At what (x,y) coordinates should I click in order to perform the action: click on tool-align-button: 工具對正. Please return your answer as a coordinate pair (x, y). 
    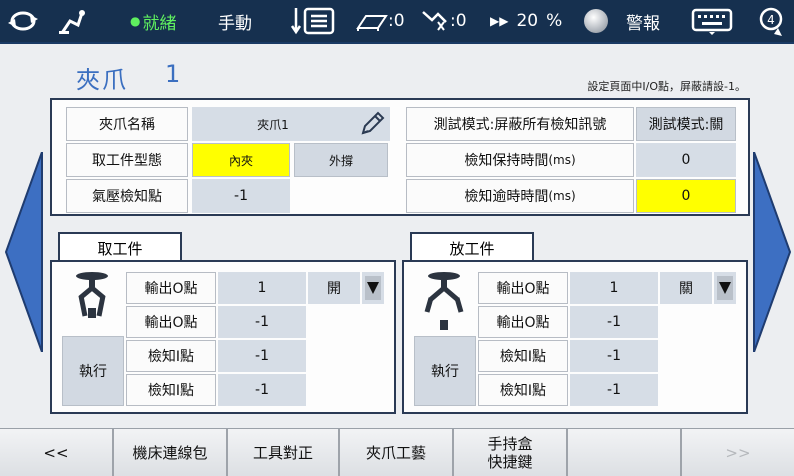
    Looking at the image, I should click on (284, 452).